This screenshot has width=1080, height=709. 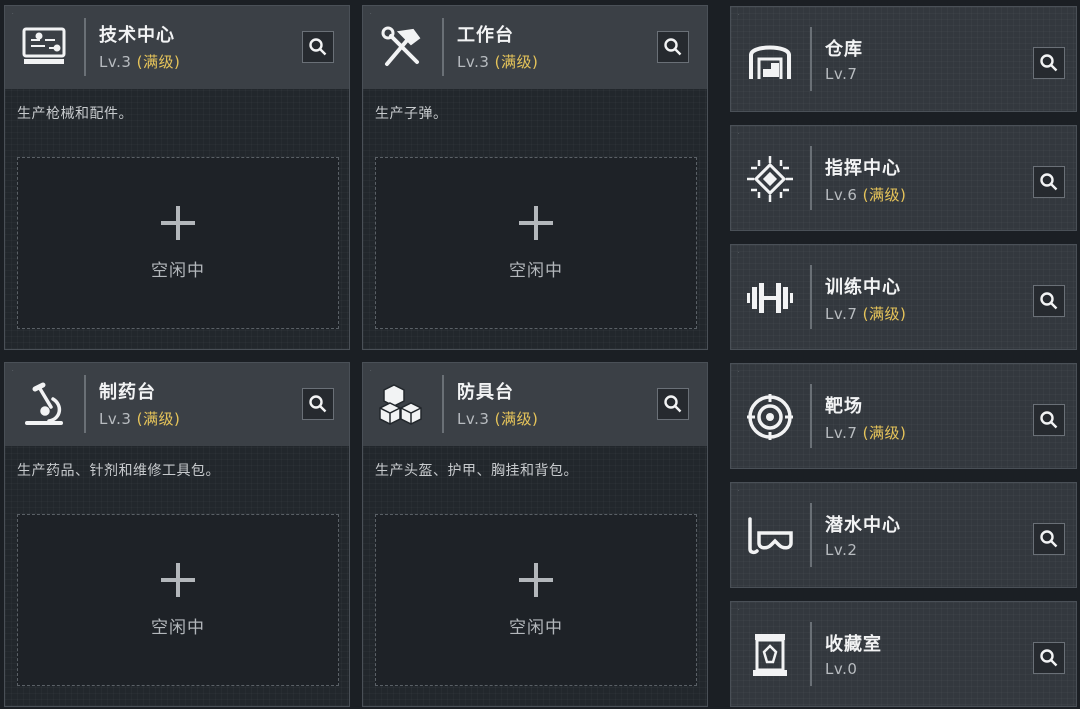 What do you see at coordinates (485, 35) in the screenshot?
I see `workshop-title: 工作台` at bounding box center [485, 35].